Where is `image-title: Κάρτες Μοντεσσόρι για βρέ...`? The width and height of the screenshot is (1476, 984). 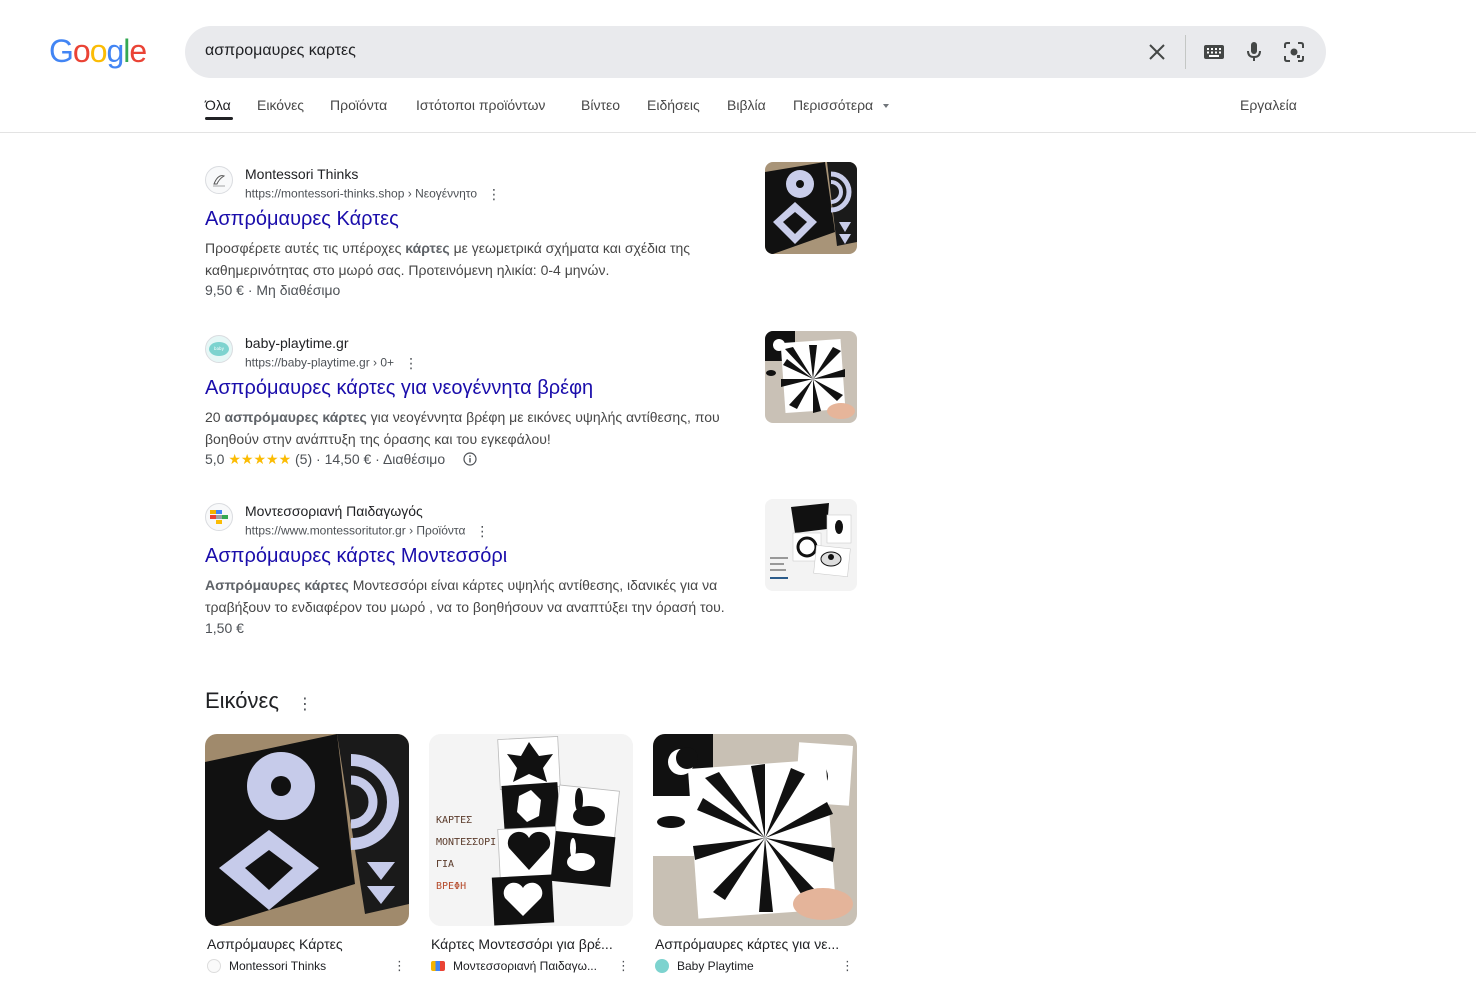 image-title: Κάρτες Μοντεσσόρι για βρέ... is located at coordinates (529, 944).